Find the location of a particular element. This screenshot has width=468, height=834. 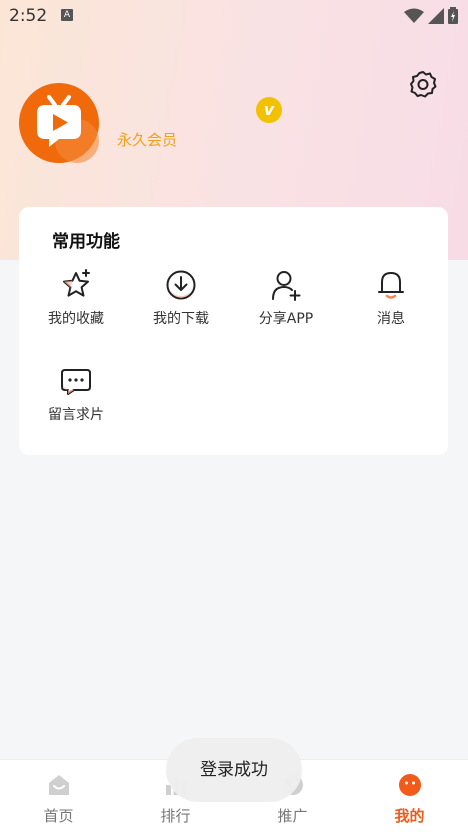

share-app-button: 分享APP is located at coordinates (286, 303).